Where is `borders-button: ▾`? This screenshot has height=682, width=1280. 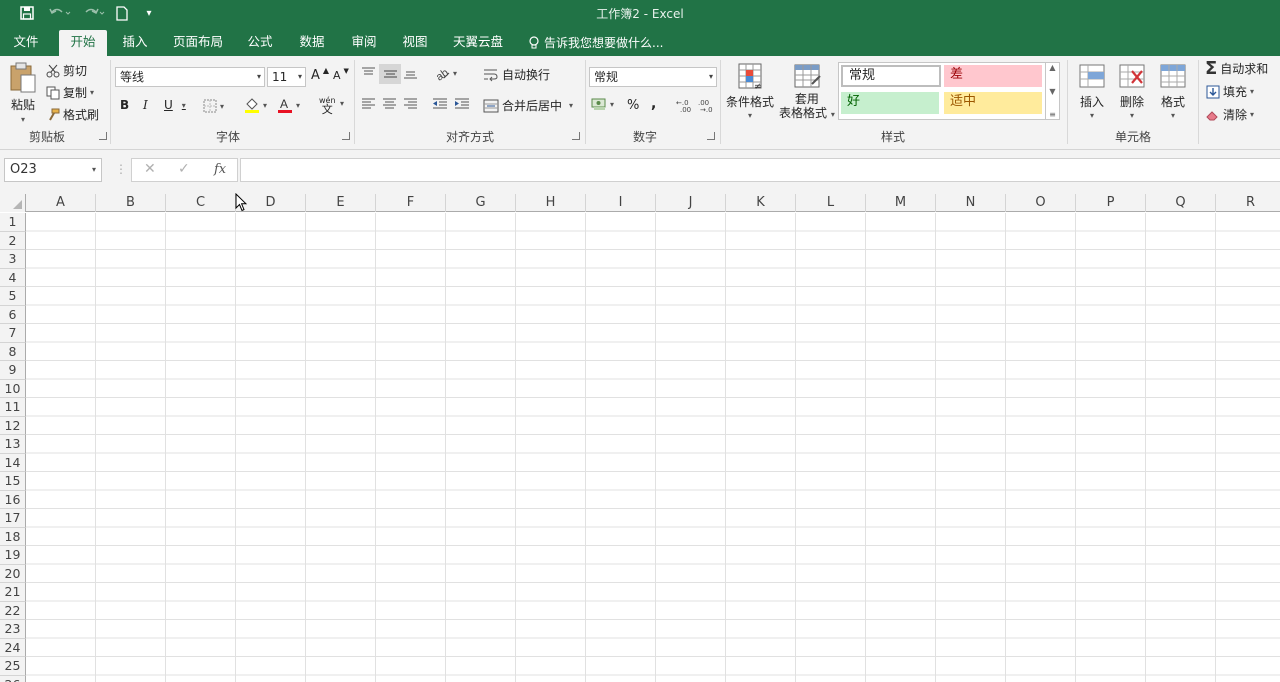 borders-button: ▾ is located at coordinates (213, 106).